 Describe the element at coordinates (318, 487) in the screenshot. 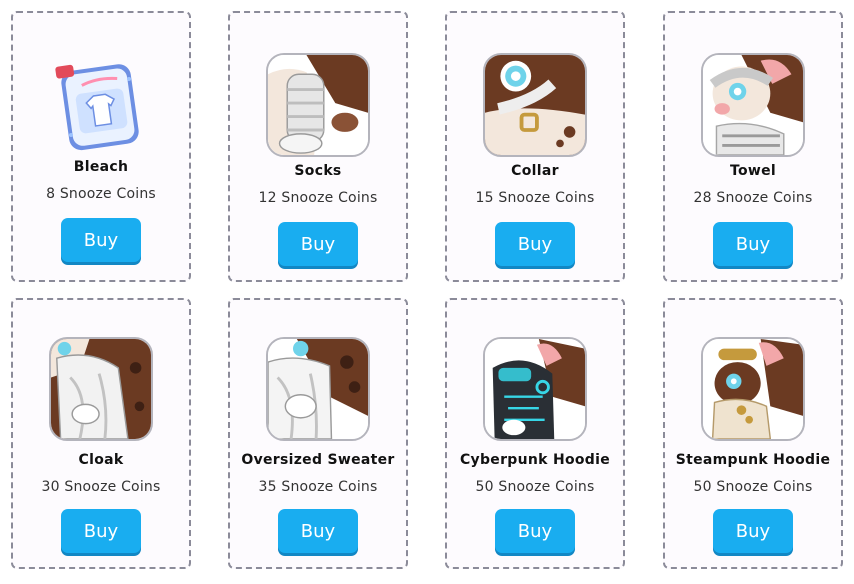

I see `item-price: 35 Snooze Coins` at that location.